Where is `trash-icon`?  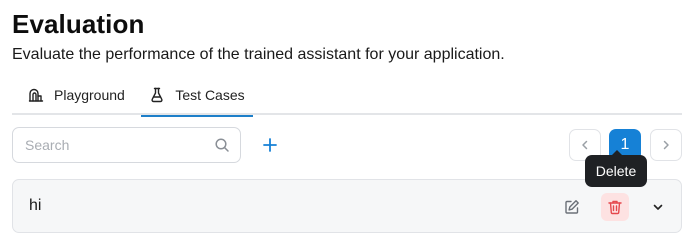
trash-icon is located at coordinates (615, 207).